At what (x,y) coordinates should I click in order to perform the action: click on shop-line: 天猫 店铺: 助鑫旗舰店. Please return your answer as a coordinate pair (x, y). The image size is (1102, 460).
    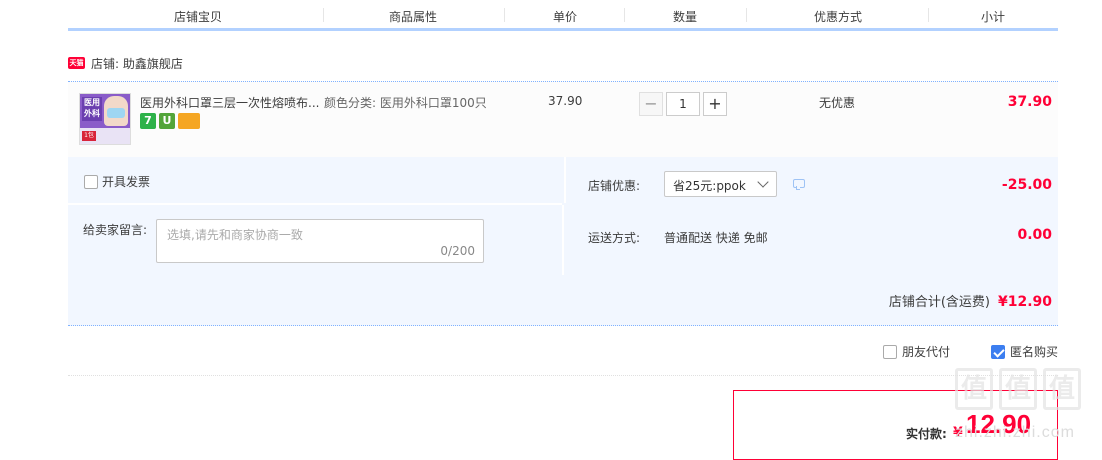
    Looking at the image, I should click on (125, 63).